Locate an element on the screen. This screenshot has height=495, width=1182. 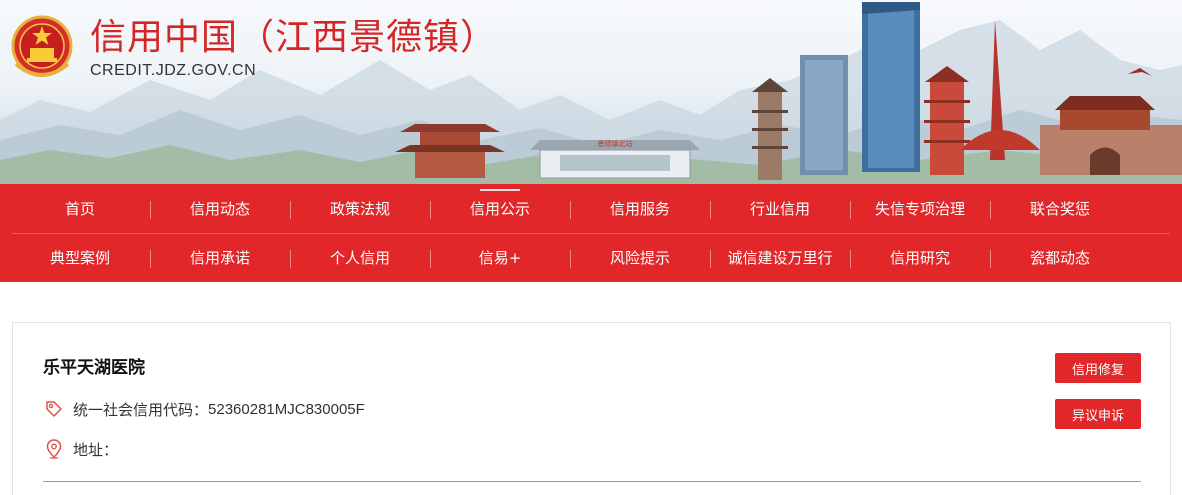
nav-item-dishonesty-governance: 失信专项治理 is located at coordinates (920, 208).